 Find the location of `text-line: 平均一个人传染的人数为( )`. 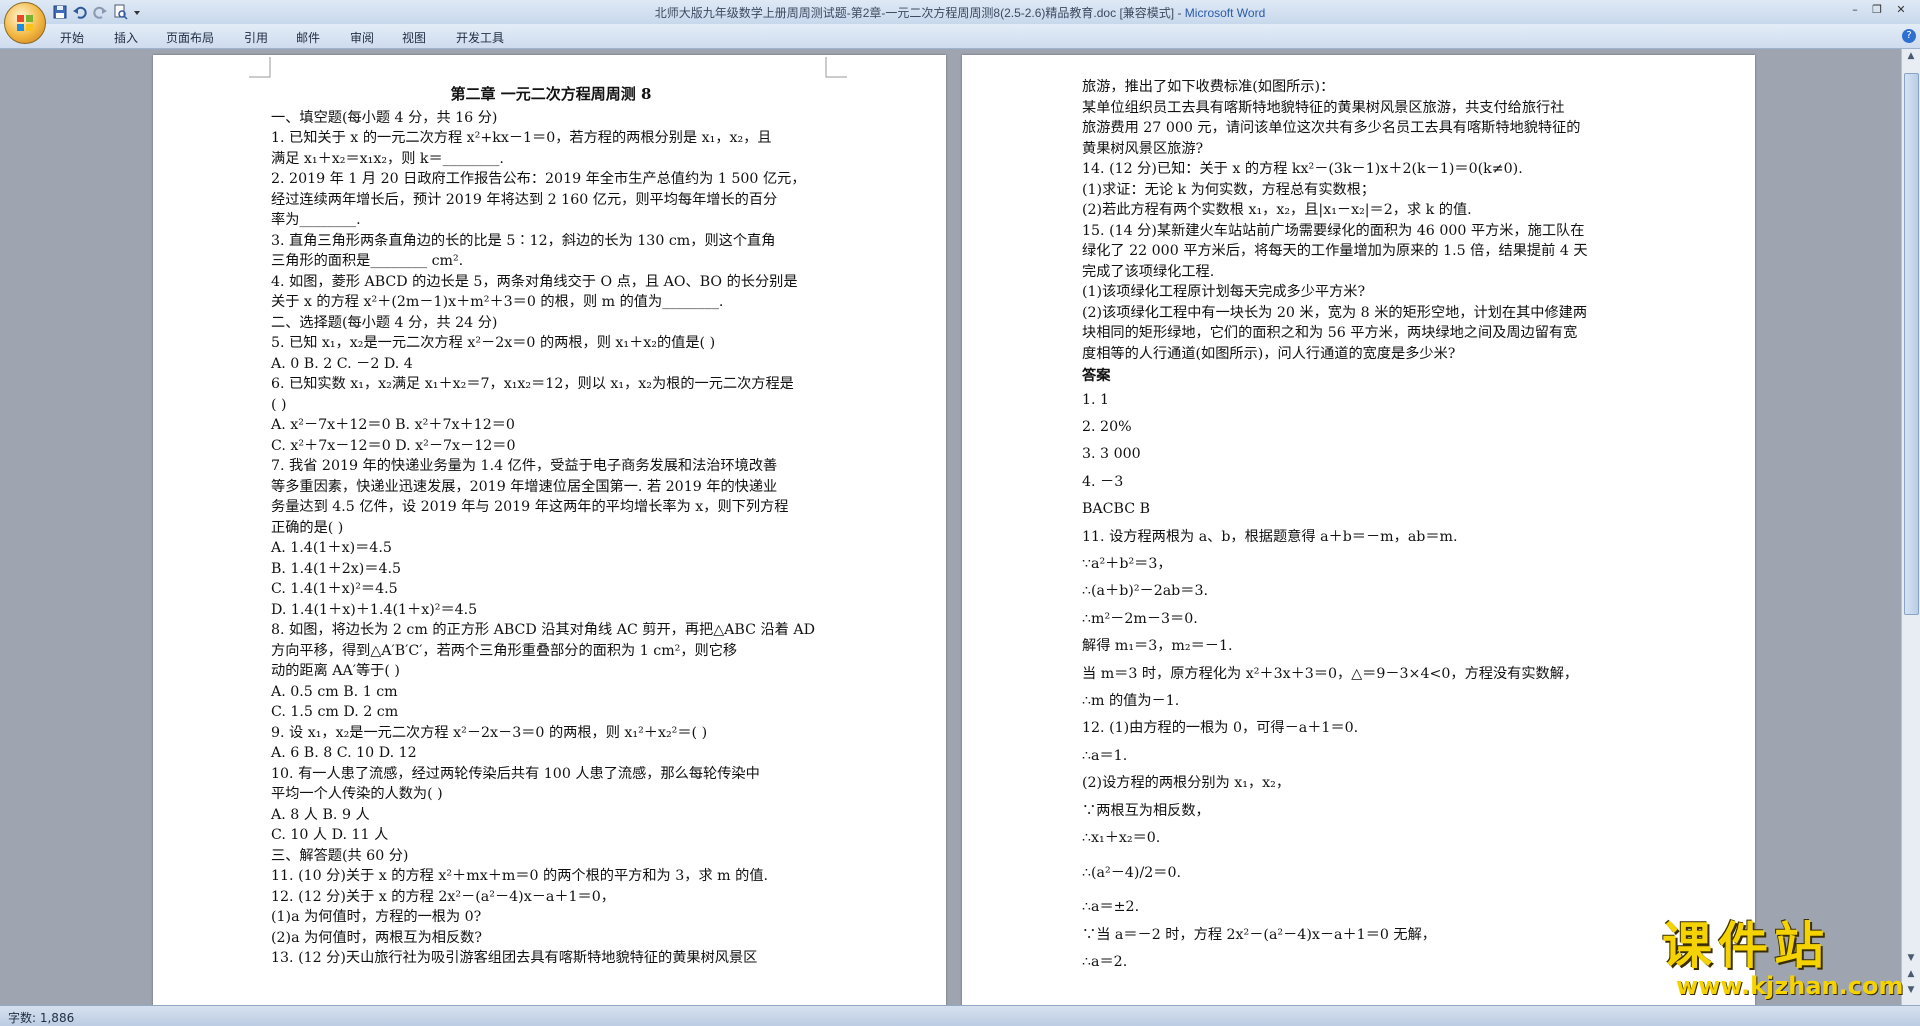

text-line: 平均一个人传染的人数为( ) is located at coordinates (357, 794).